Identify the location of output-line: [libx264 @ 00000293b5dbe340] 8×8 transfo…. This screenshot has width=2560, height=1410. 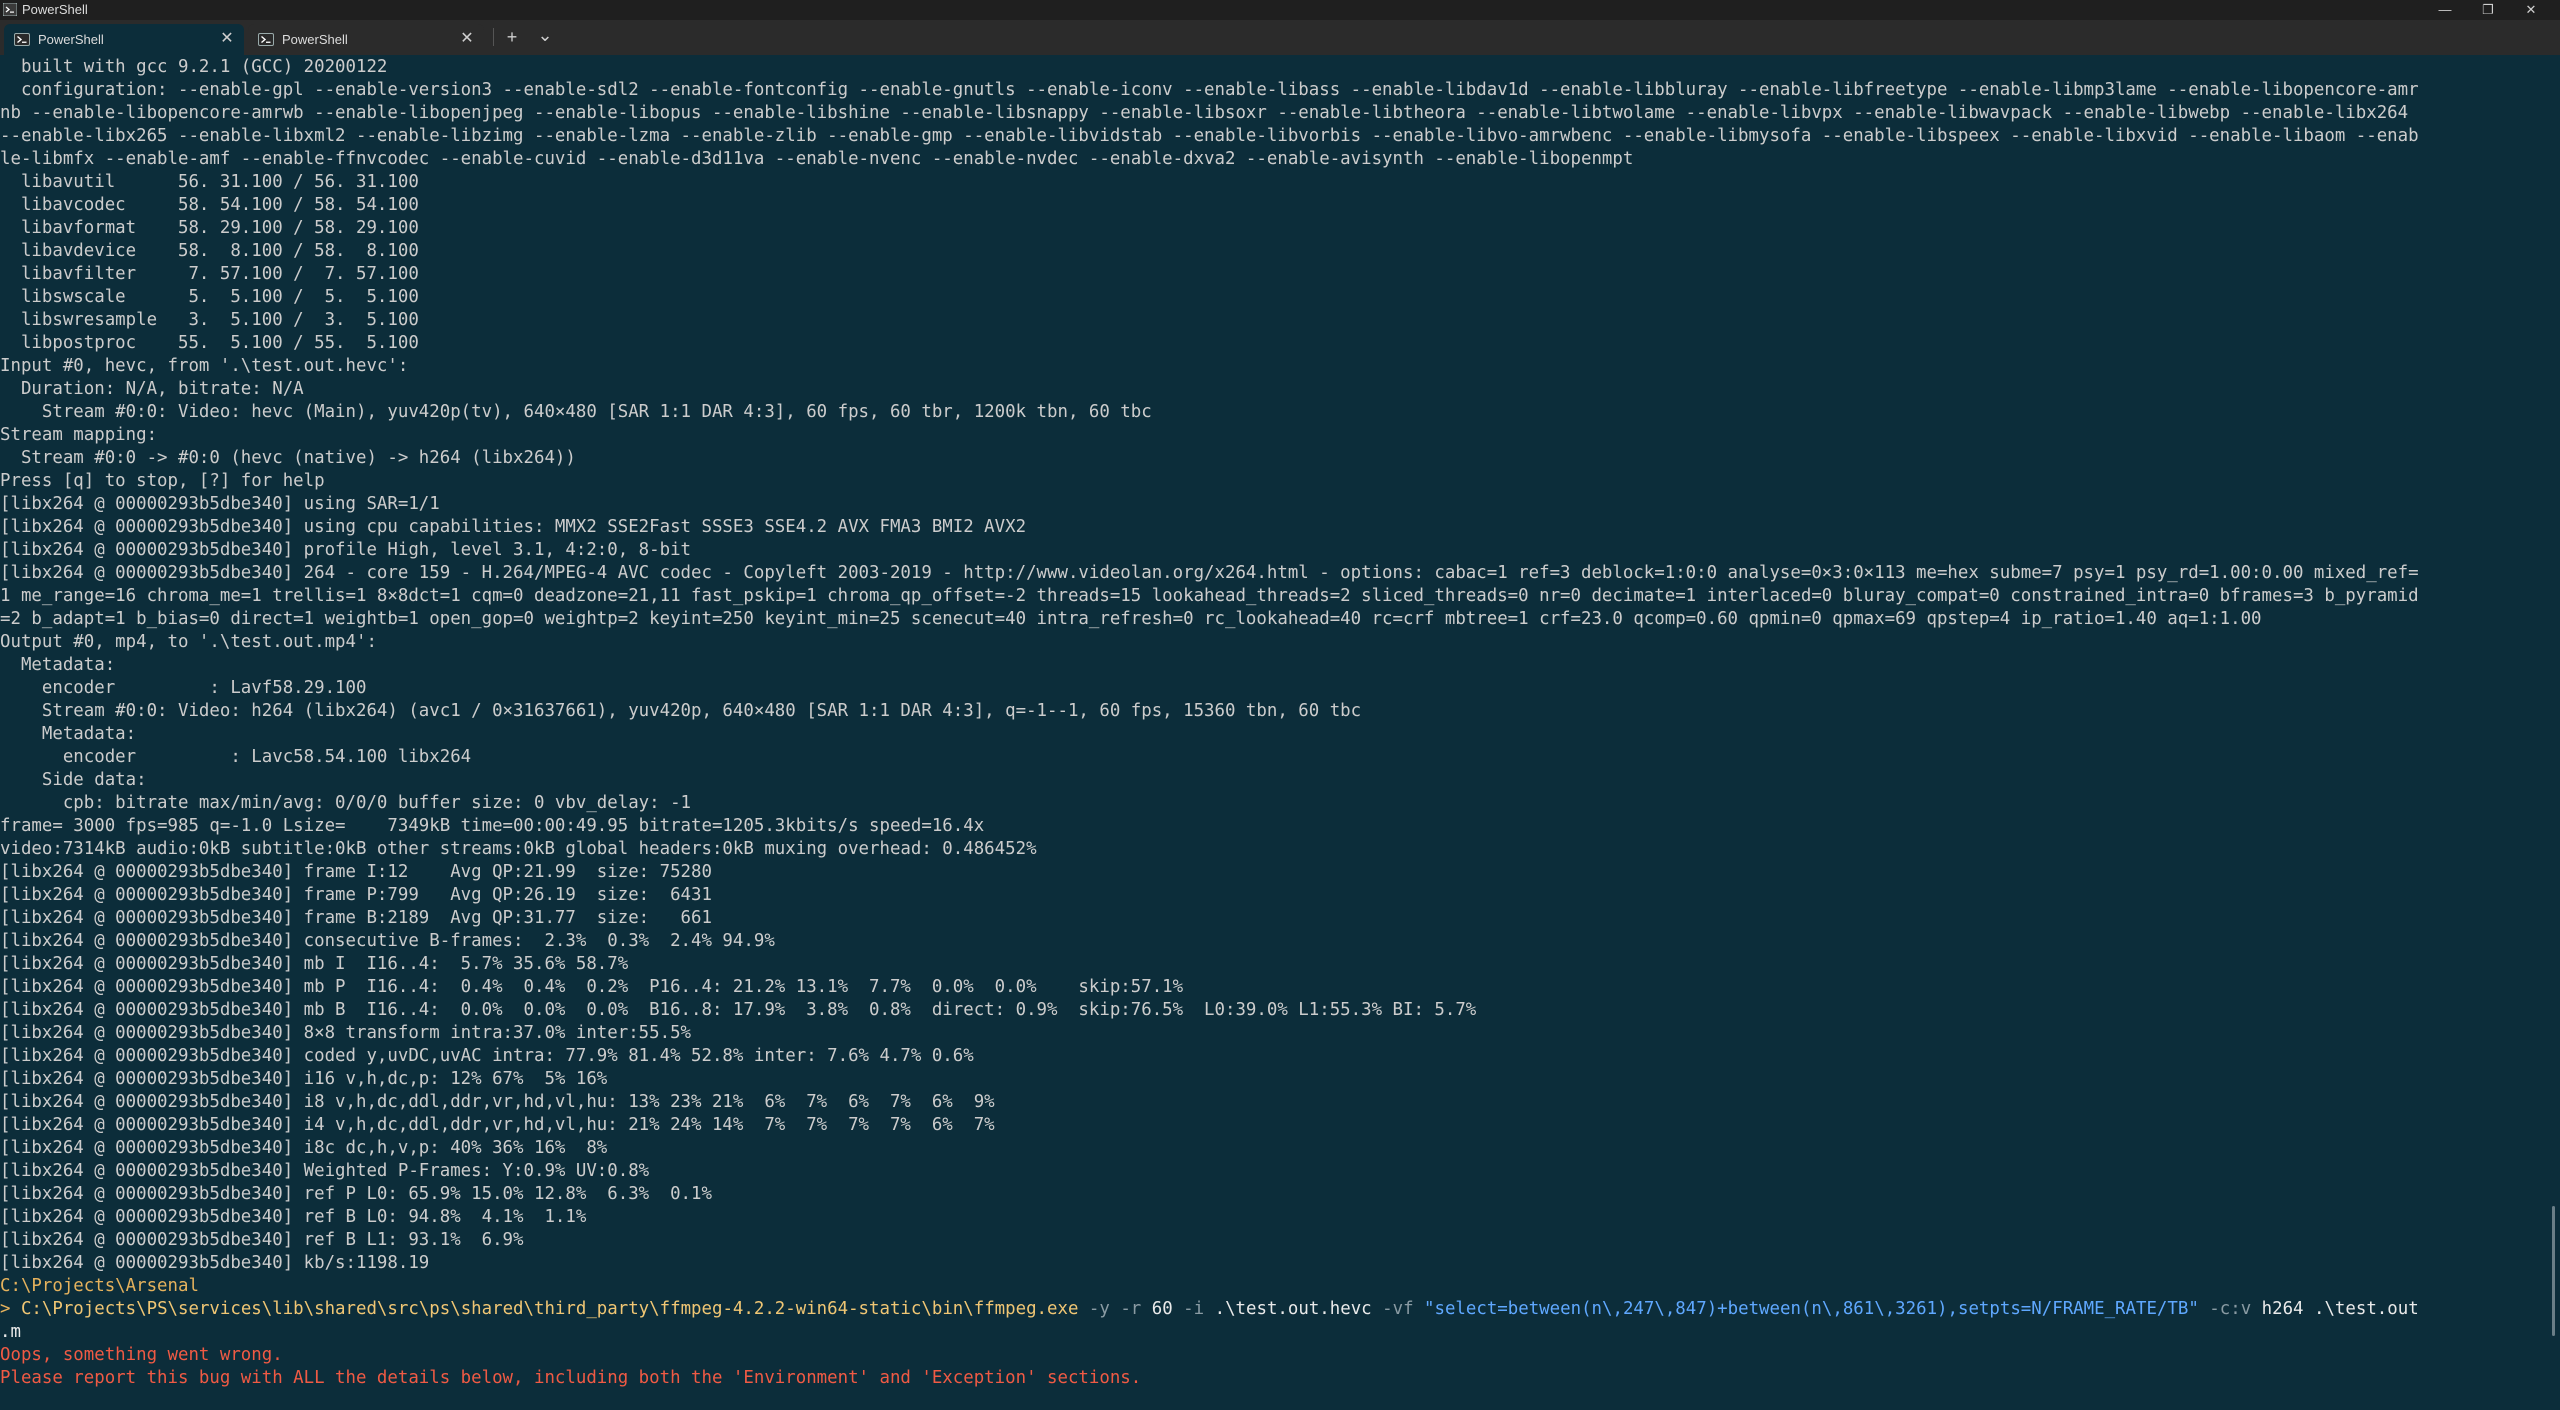
(346, 1033).